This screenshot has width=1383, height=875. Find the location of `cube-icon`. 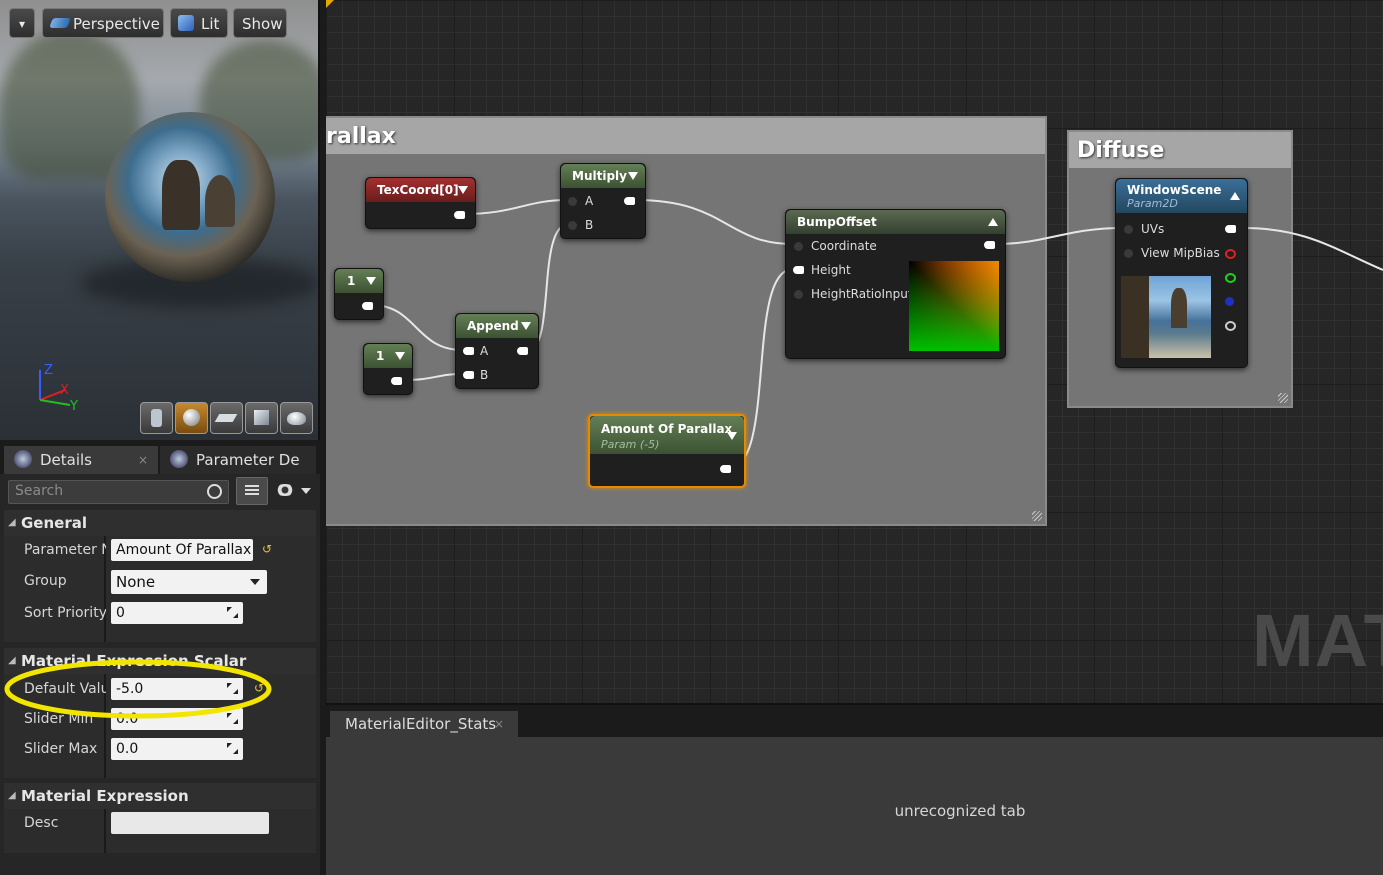

cube-icon is located at coordinates (261, 418).